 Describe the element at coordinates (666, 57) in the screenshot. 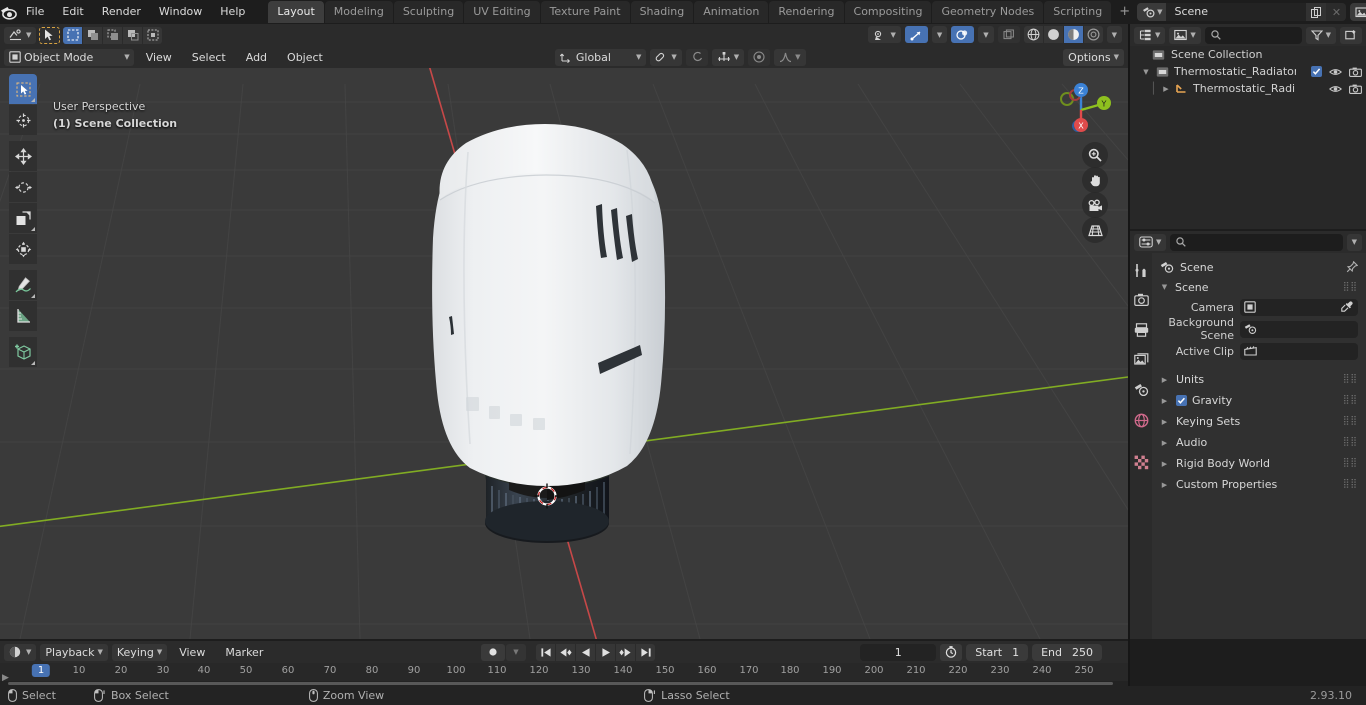

I see `snap-toggle: ▼` at that location.